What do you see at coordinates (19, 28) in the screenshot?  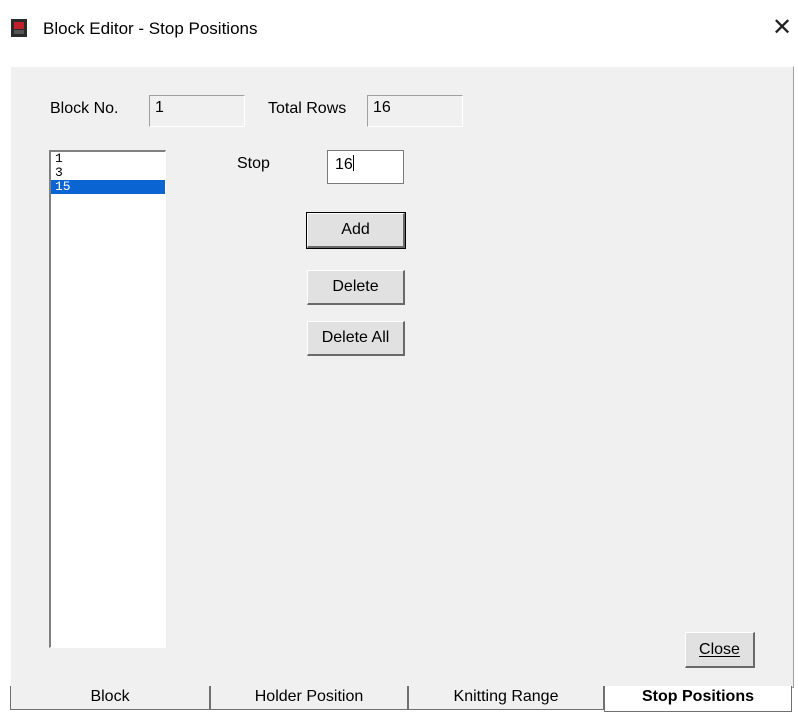 I see `app-icon` at bounding box center [19, 28].